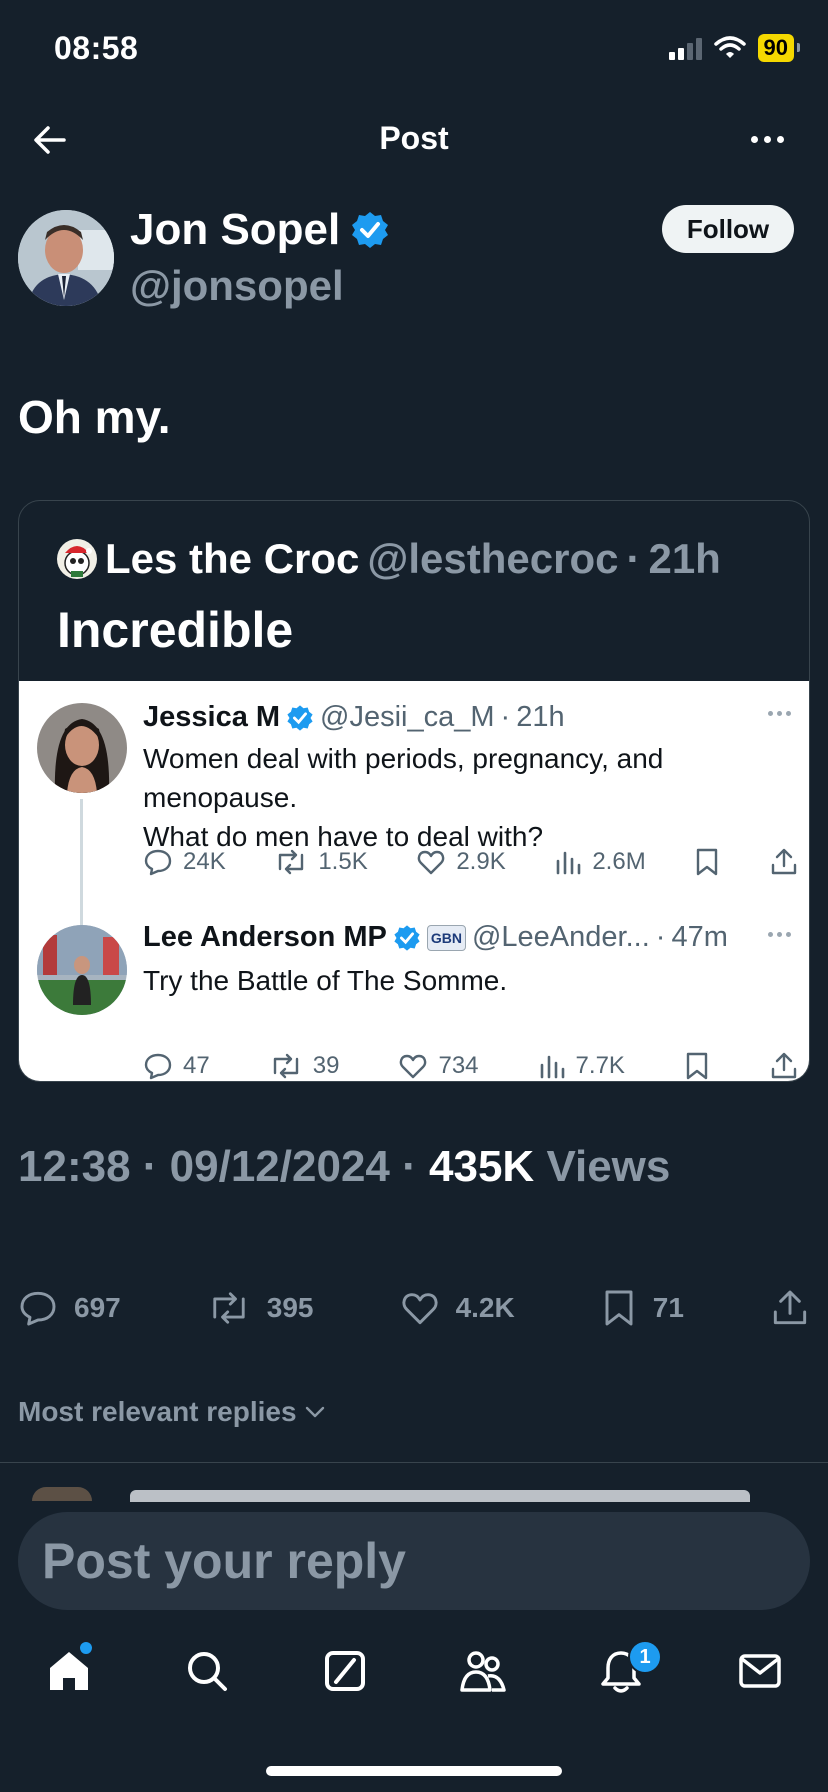 The width and height of the screenshot is (828, 1792). I want to click on quoted-author-avatar, so click(77, 559).